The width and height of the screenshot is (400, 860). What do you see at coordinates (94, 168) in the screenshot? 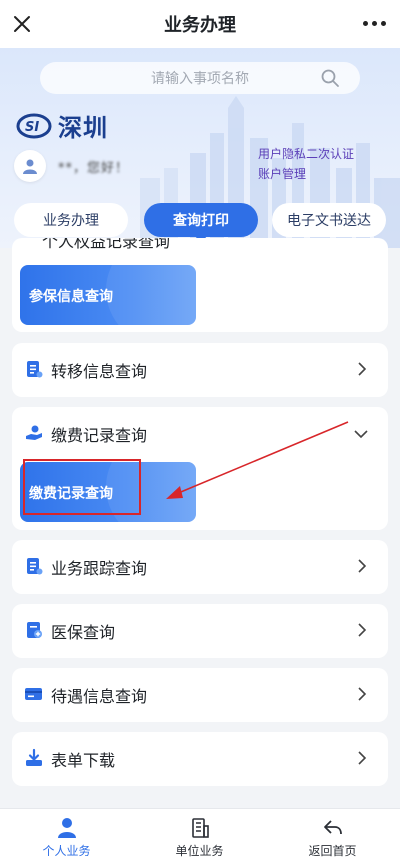
I see `user-name: **，您好！` at bounding box center [94, 168].